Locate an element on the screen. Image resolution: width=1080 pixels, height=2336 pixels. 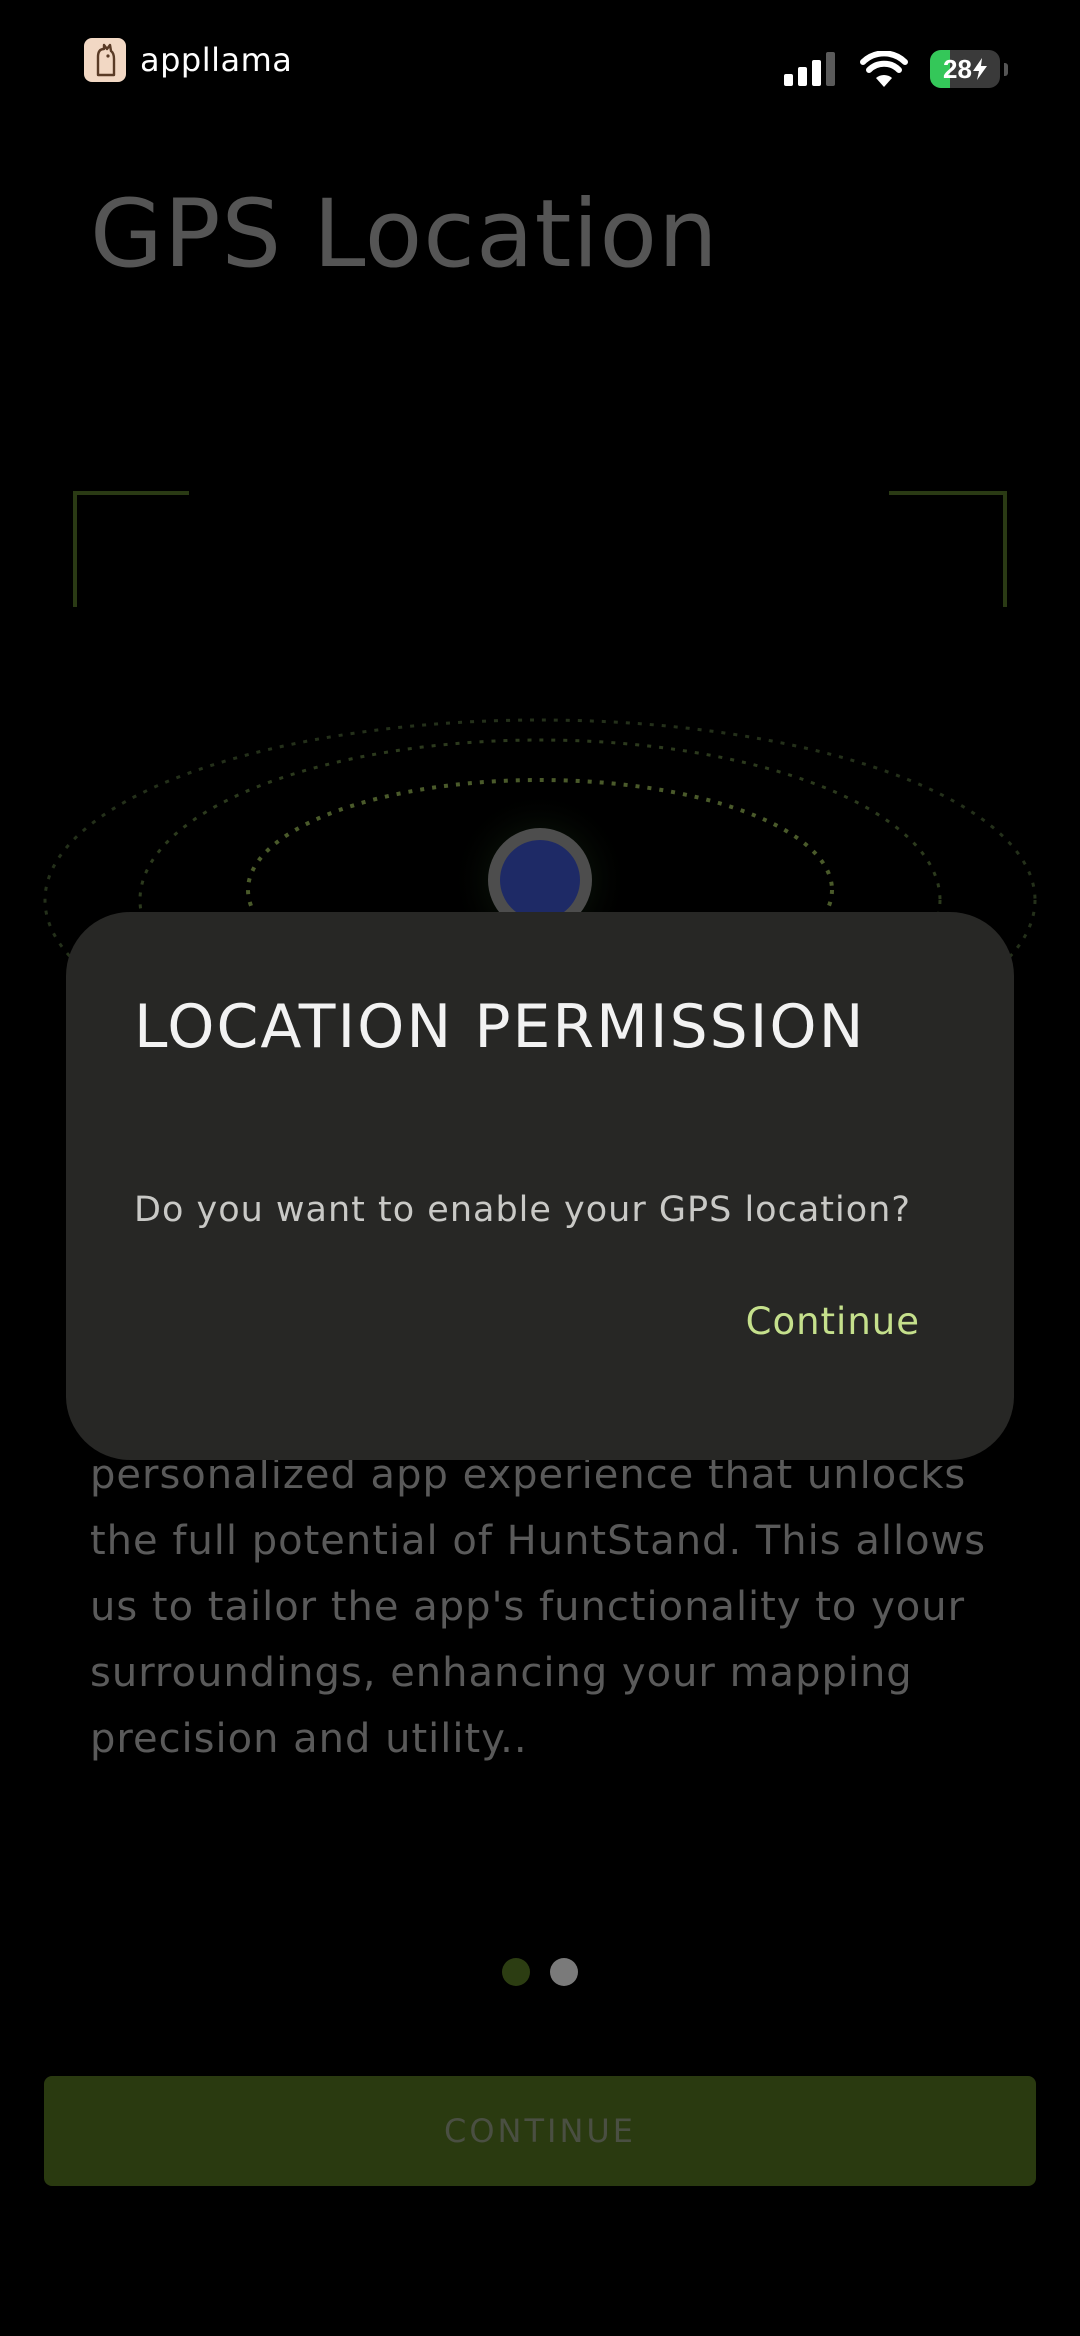
dialog-continue-button: Continue is located at coordinates (833, 1321).